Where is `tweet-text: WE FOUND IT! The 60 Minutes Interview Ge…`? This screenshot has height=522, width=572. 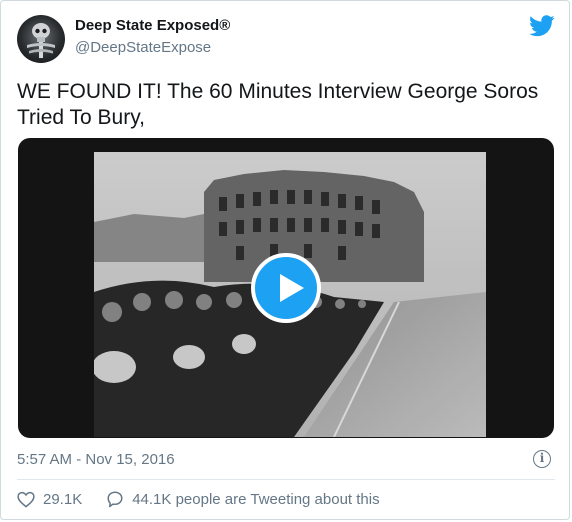
tweet-text: WE FOUND IT! The 60 Minutes Interview Ge… is located at coordinates (278, 104).